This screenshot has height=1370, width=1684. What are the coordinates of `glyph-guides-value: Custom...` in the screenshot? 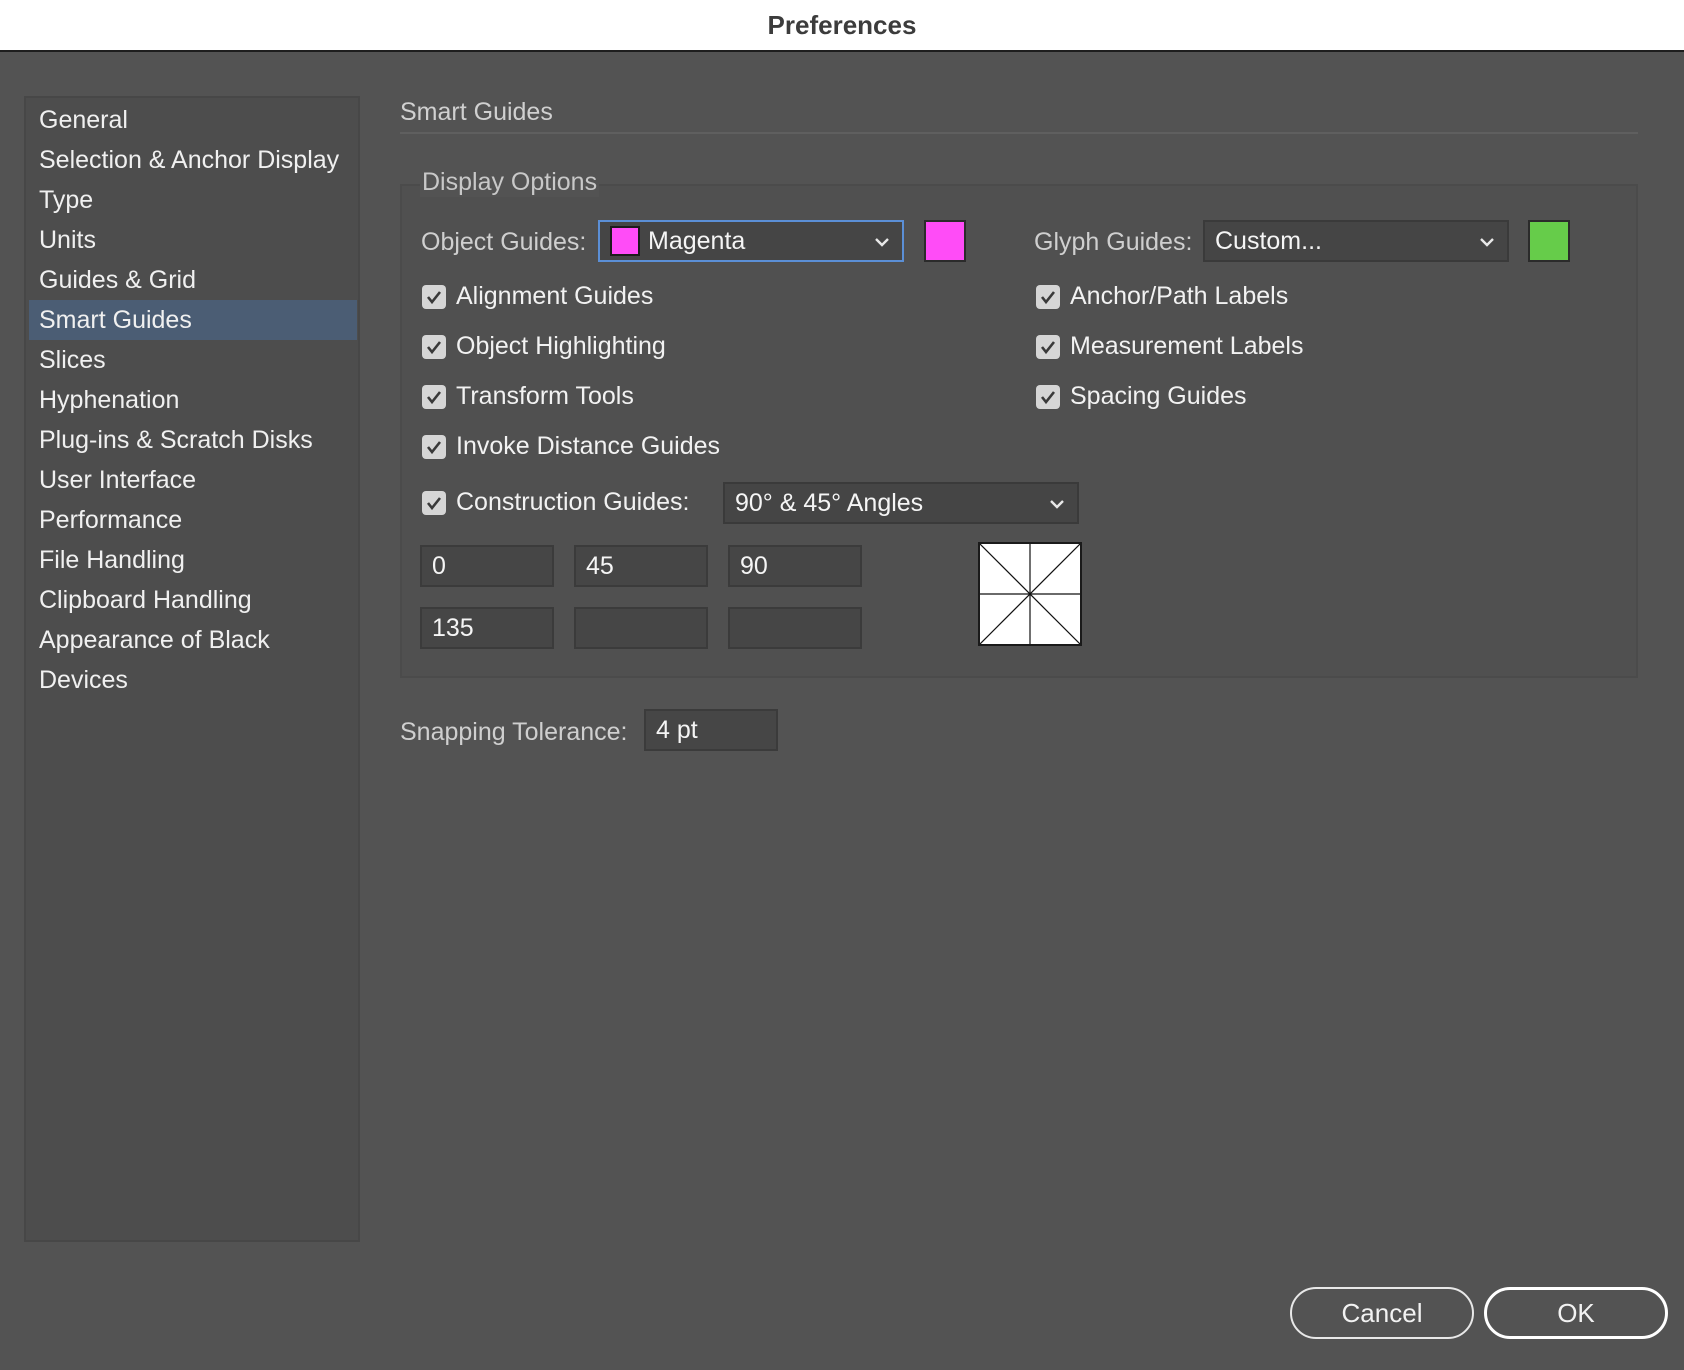 It's located at (1268, 240).